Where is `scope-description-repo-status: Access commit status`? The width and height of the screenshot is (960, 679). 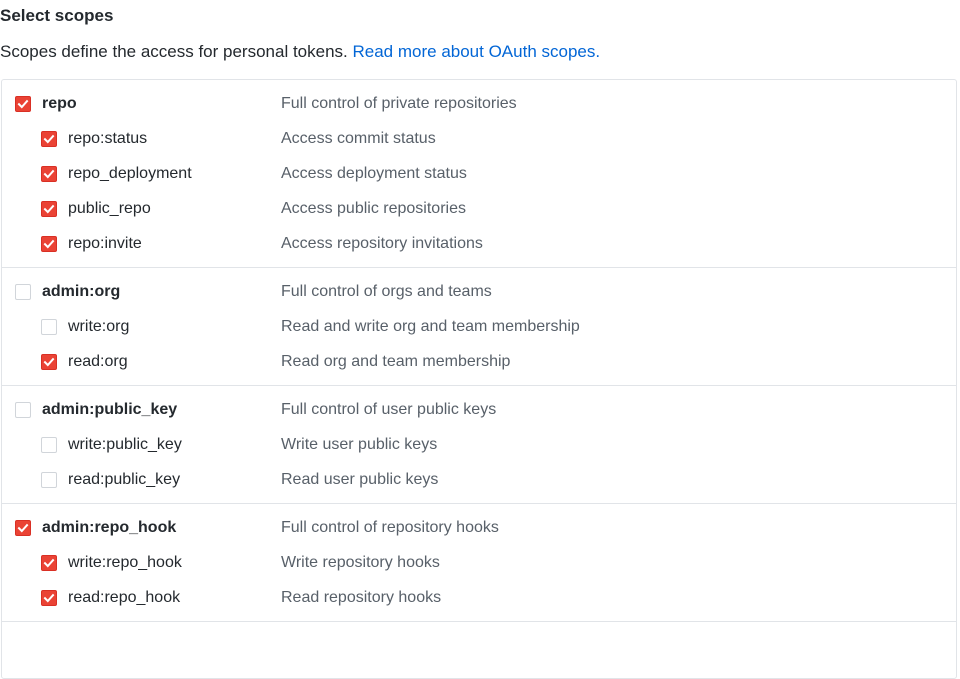
scope-description-repo-status: Access commit status is located at coordinates (358, 138).